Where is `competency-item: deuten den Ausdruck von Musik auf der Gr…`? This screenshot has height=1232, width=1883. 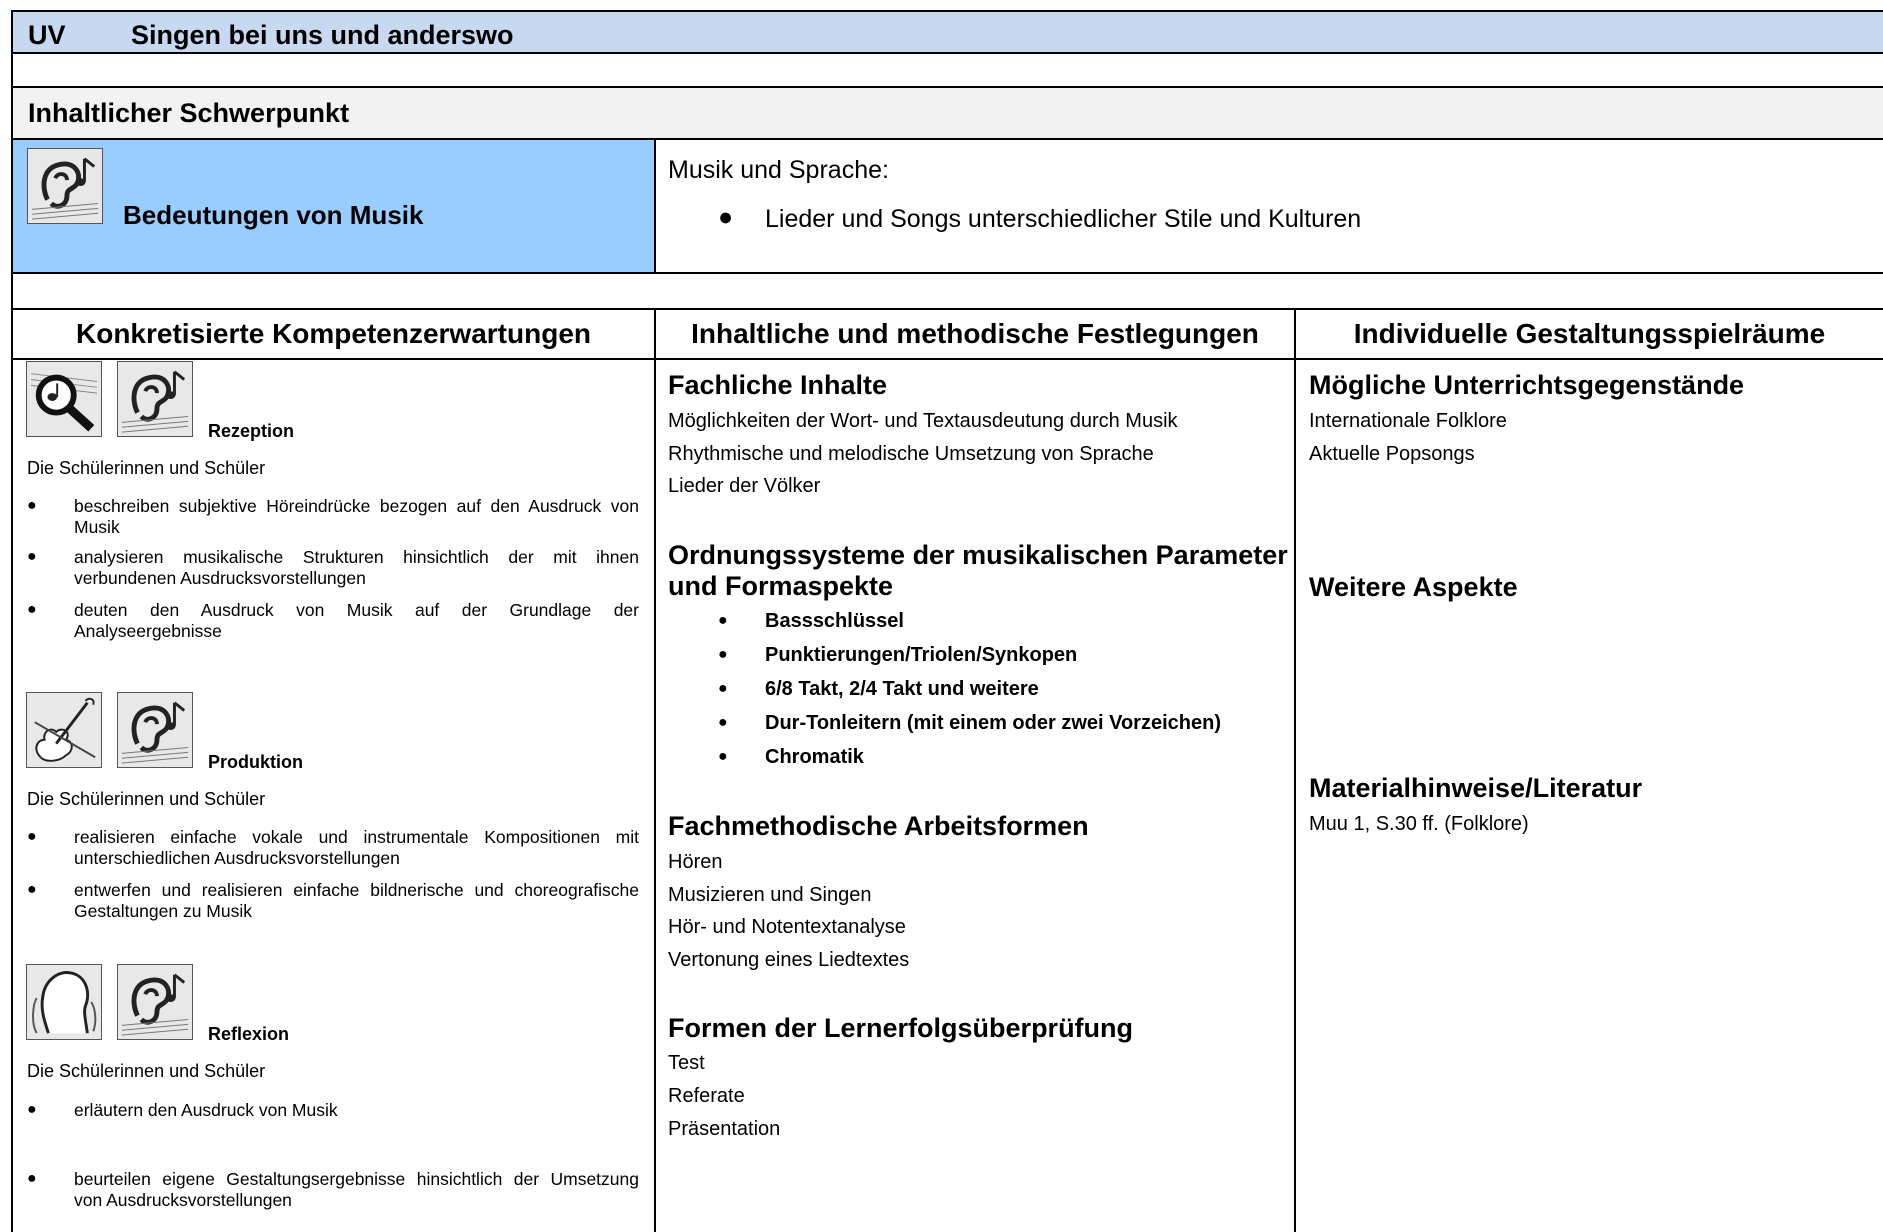 competency-item: deuten den Ausdruck von Musik auf der Gr… is located at coordinates (356, 620).